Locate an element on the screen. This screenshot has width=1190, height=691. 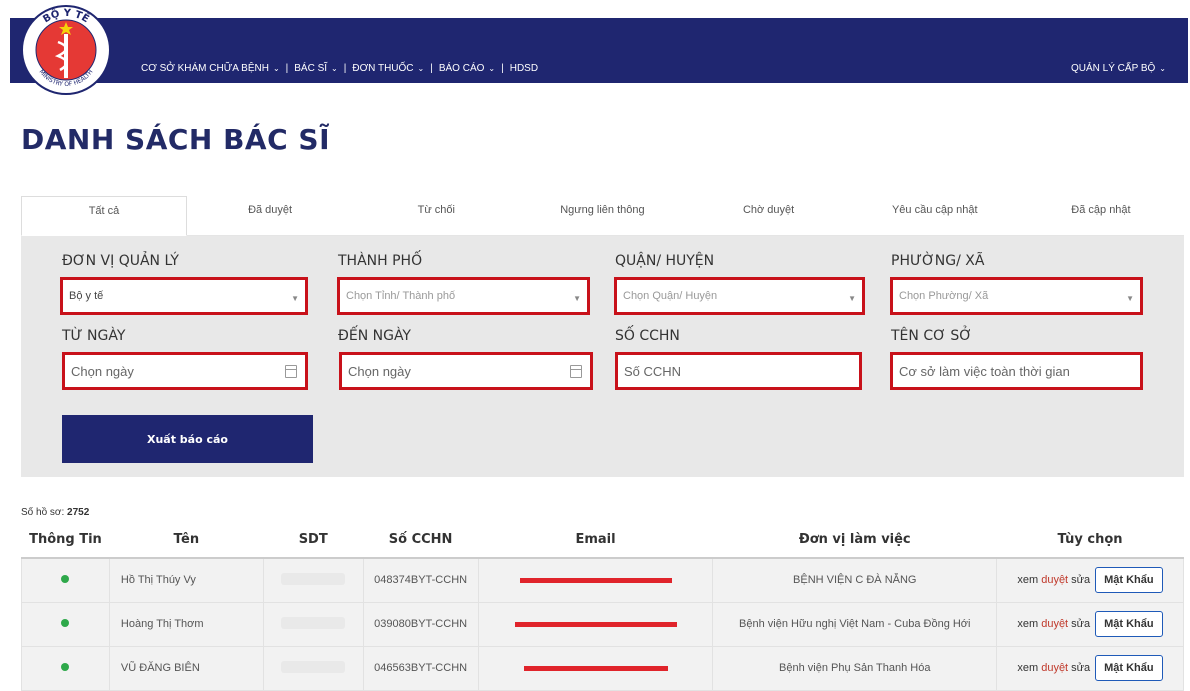
nav-don-thuoc: ĐƠN THUỐC ⌄ is located at coordinates (388, 68).